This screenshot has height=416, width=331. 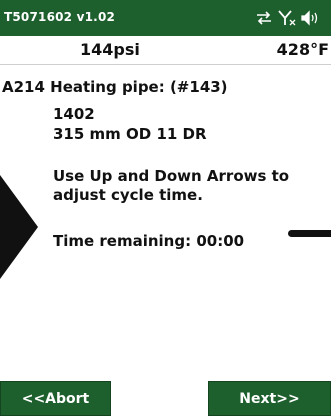 I want to click on pressure-reading: 144psi, so click(x=110, y=49).